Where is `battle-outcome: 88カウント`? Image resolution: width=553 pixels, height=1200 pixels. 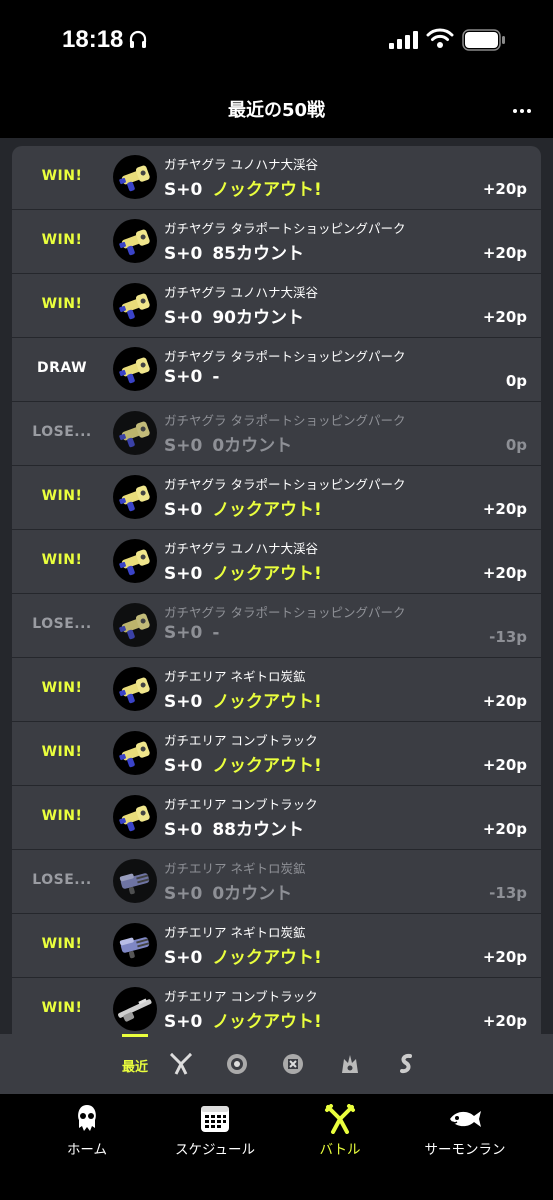
battle-outcome: 88カウント is located at coordinates (258, 830).